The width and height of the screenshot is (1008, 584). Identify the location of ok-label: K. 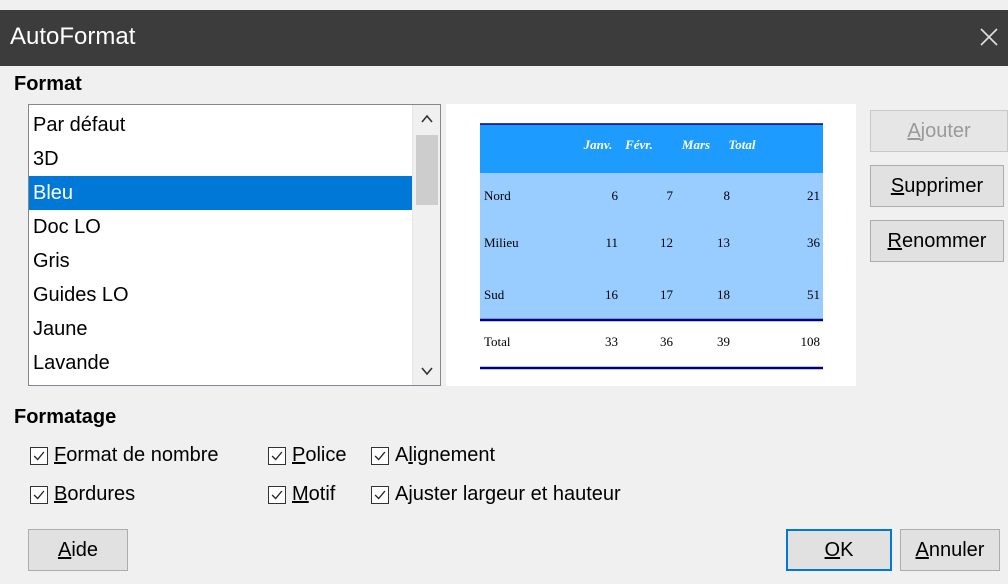
(847, 550).